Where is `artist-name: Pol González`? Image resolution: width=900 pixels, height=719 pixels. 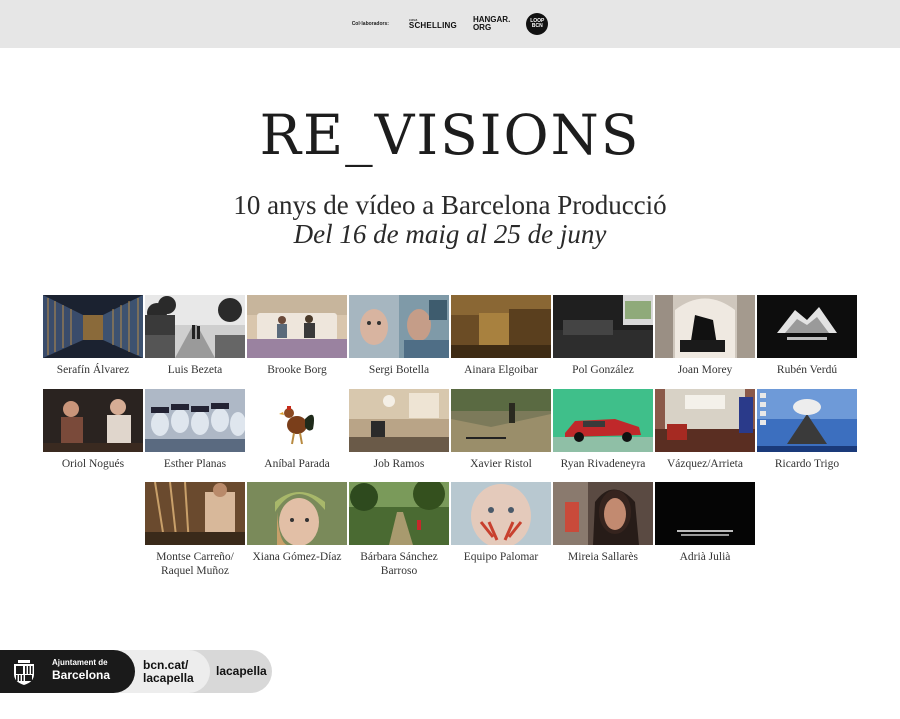 artist-name: Pol González is located at coordinates (603, 370).